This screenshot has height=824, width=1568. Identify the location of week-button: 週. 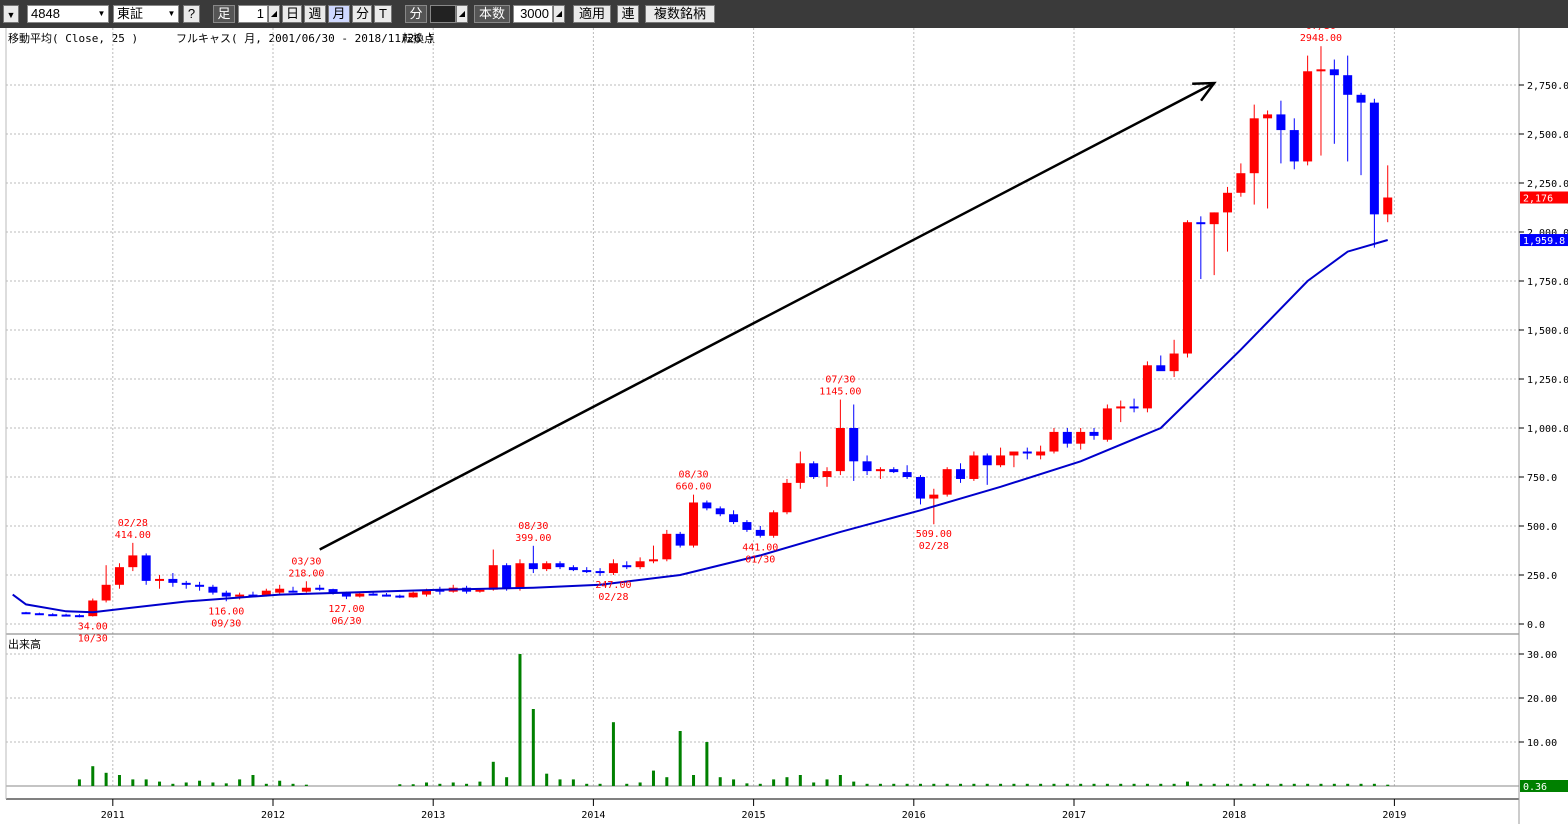
(315, 14).